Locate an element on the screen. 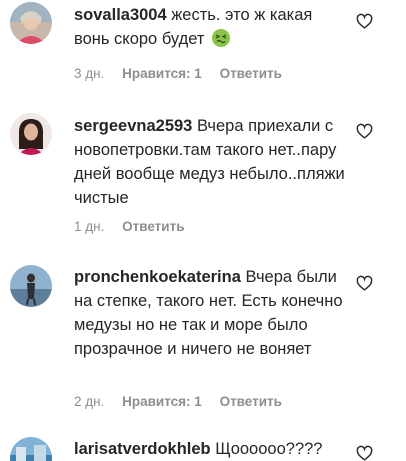  comment-meta: 2 дн. Нравится: 1 Ответить is located at coordinates (185, 401).